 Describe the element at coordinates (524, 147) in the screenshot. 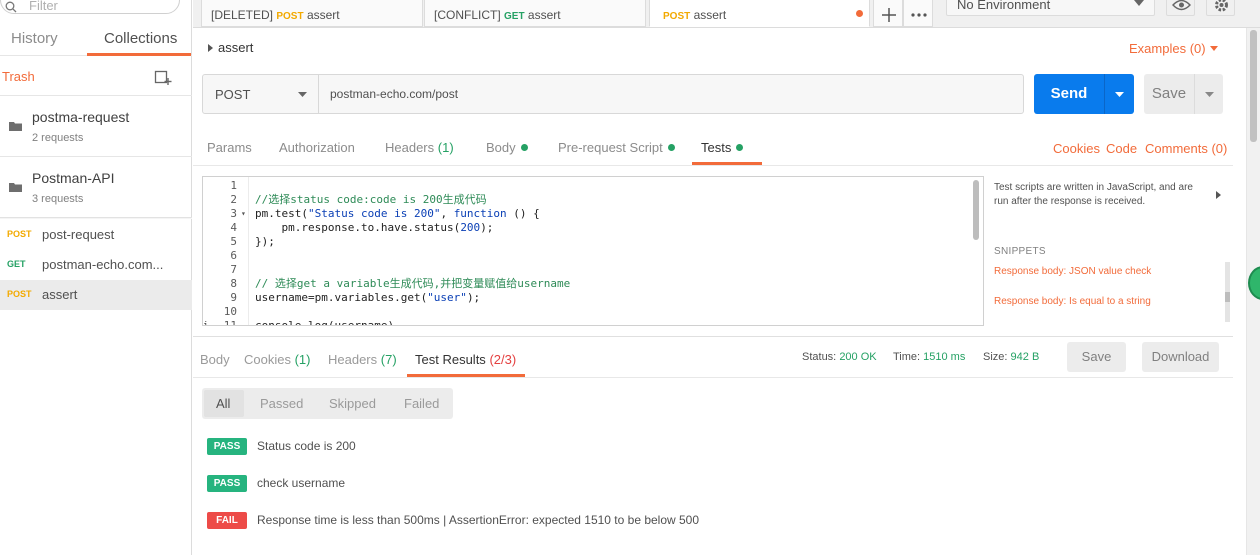

I see `has-content-dot` at that location.